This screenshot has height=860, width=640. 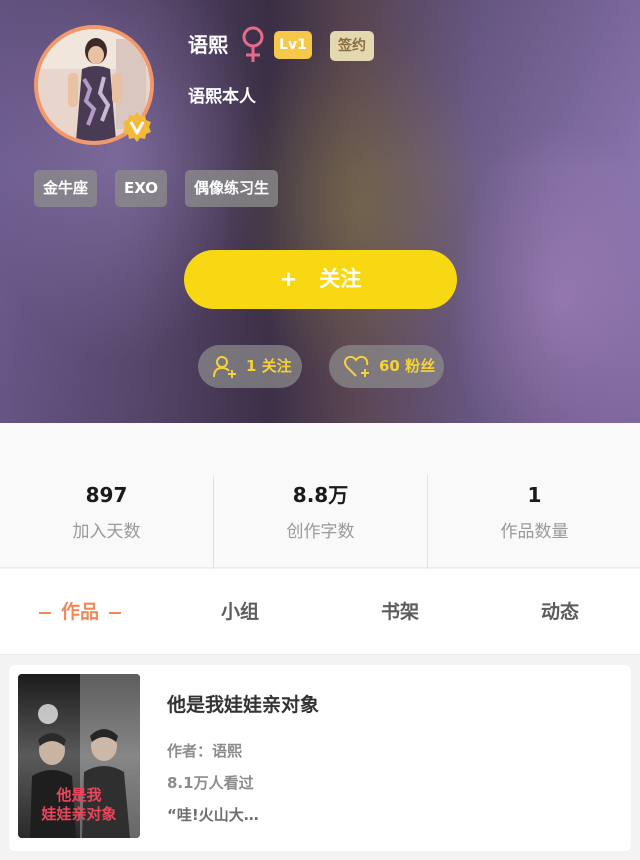 I want to click on tab-activity: 动态, so click(x=560, y=612).